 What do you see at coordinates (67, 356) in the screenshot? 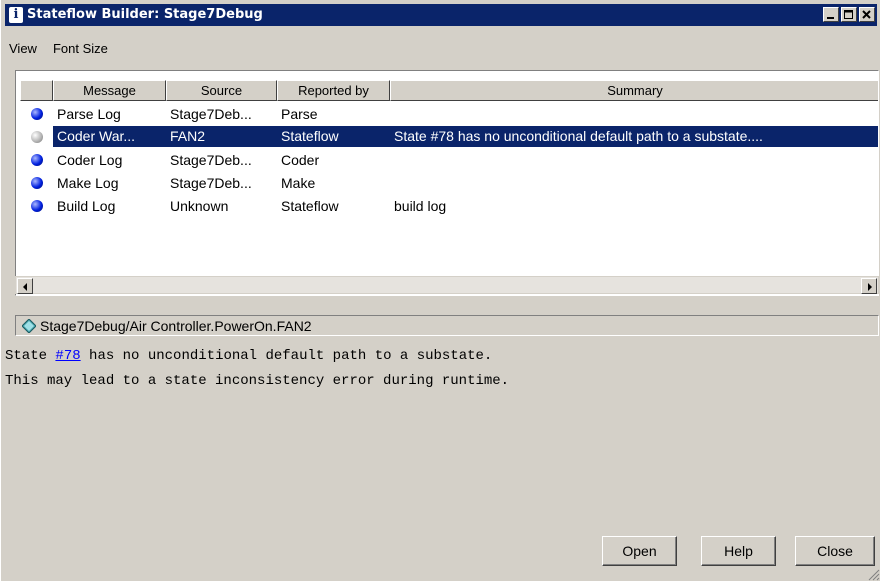
I see `state-link: #78` at bounding box center [67, 356].